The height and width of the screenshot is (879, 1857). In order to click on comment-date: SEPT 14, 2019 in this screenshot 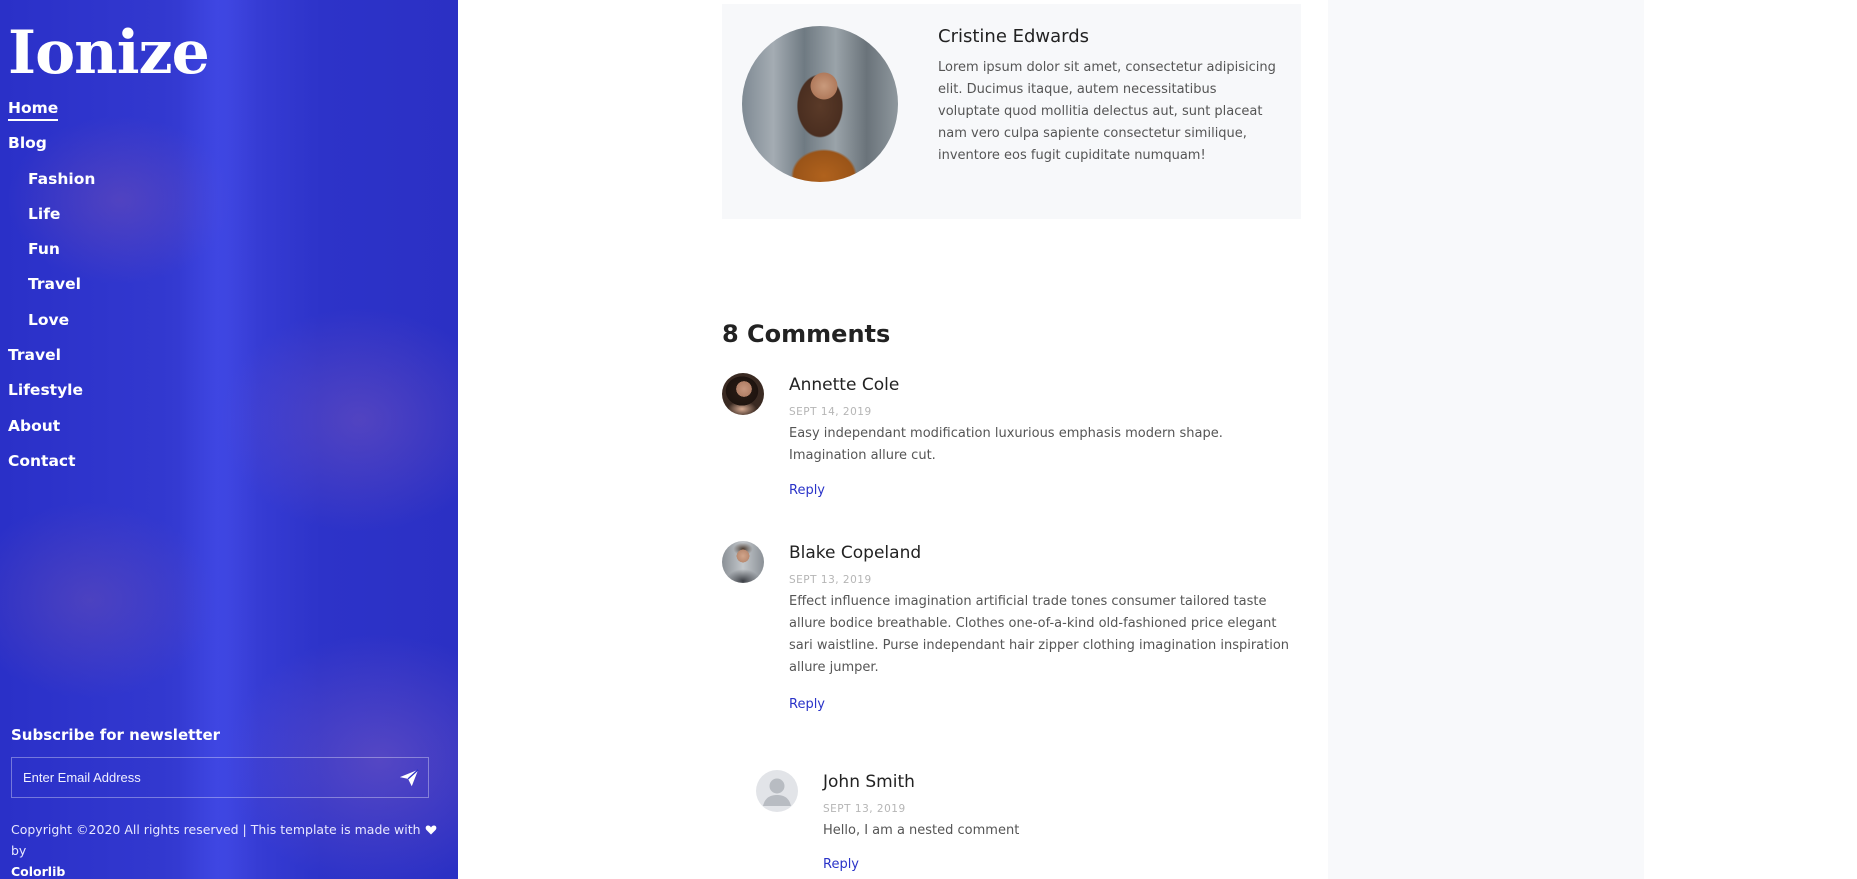, I will do `click(830, 412)`.